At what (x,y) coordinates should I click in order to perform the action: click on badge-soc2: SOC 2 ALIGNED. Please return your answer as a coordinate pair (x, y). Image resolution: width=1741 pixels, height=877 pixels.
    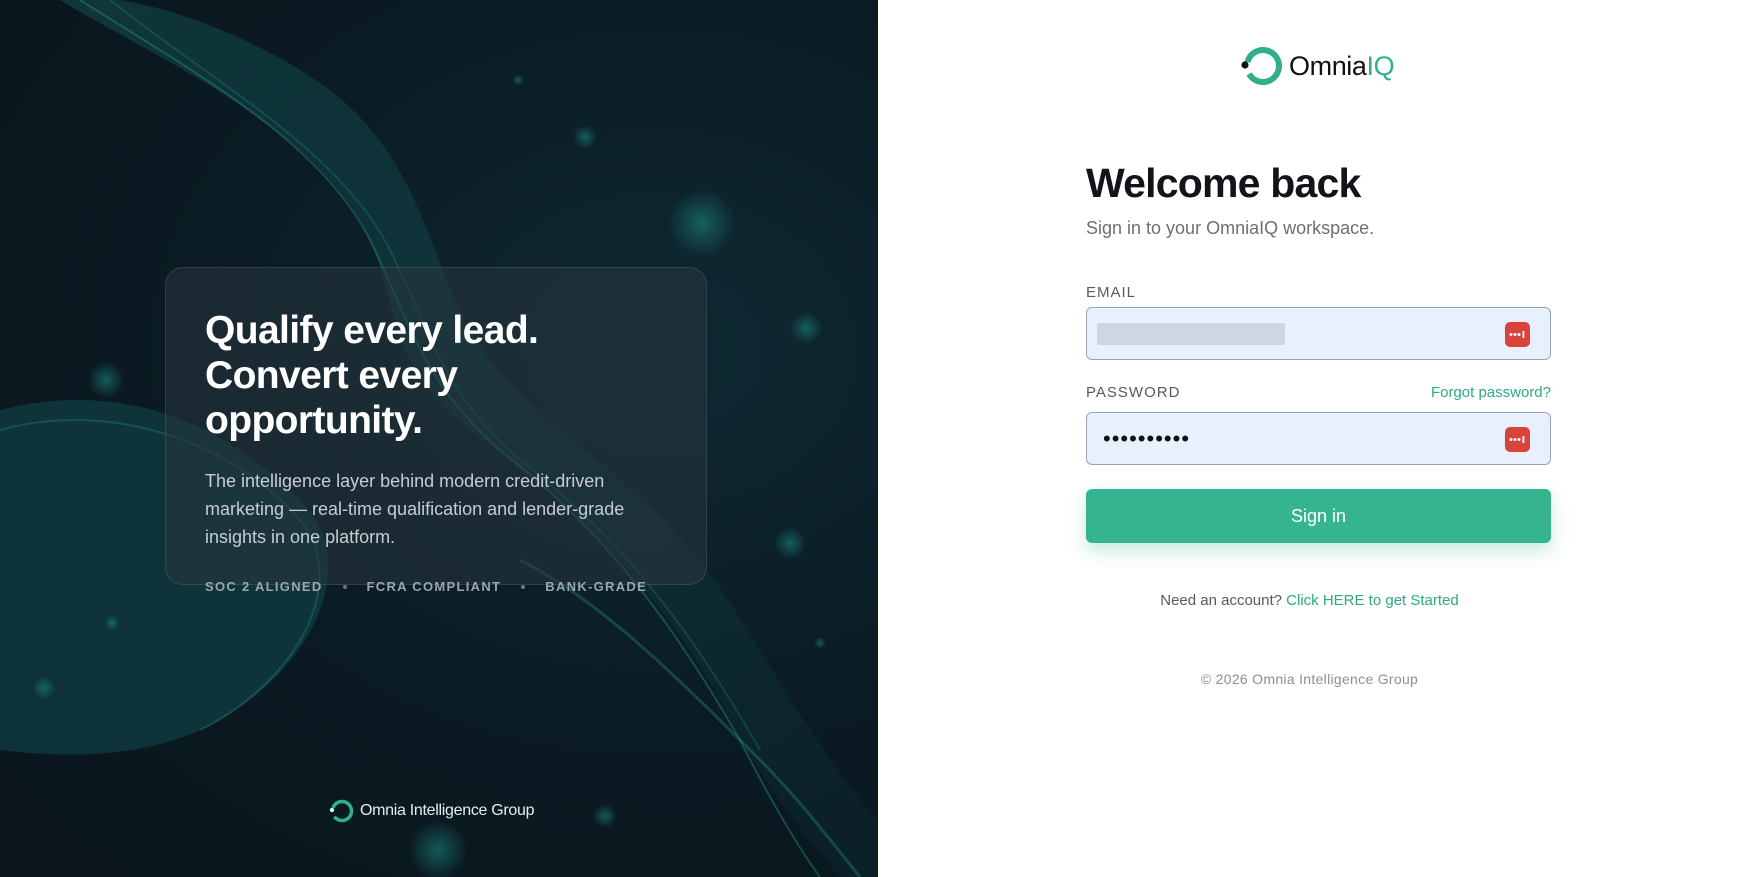
    Looking at the image, I should click on (264, 586).